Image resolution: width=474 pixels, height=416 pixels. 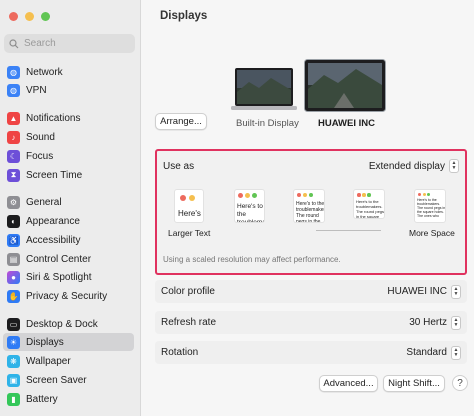 I want to click on sidebar-item-notifications: ▲ Notifications, so click(x=68, y=118).